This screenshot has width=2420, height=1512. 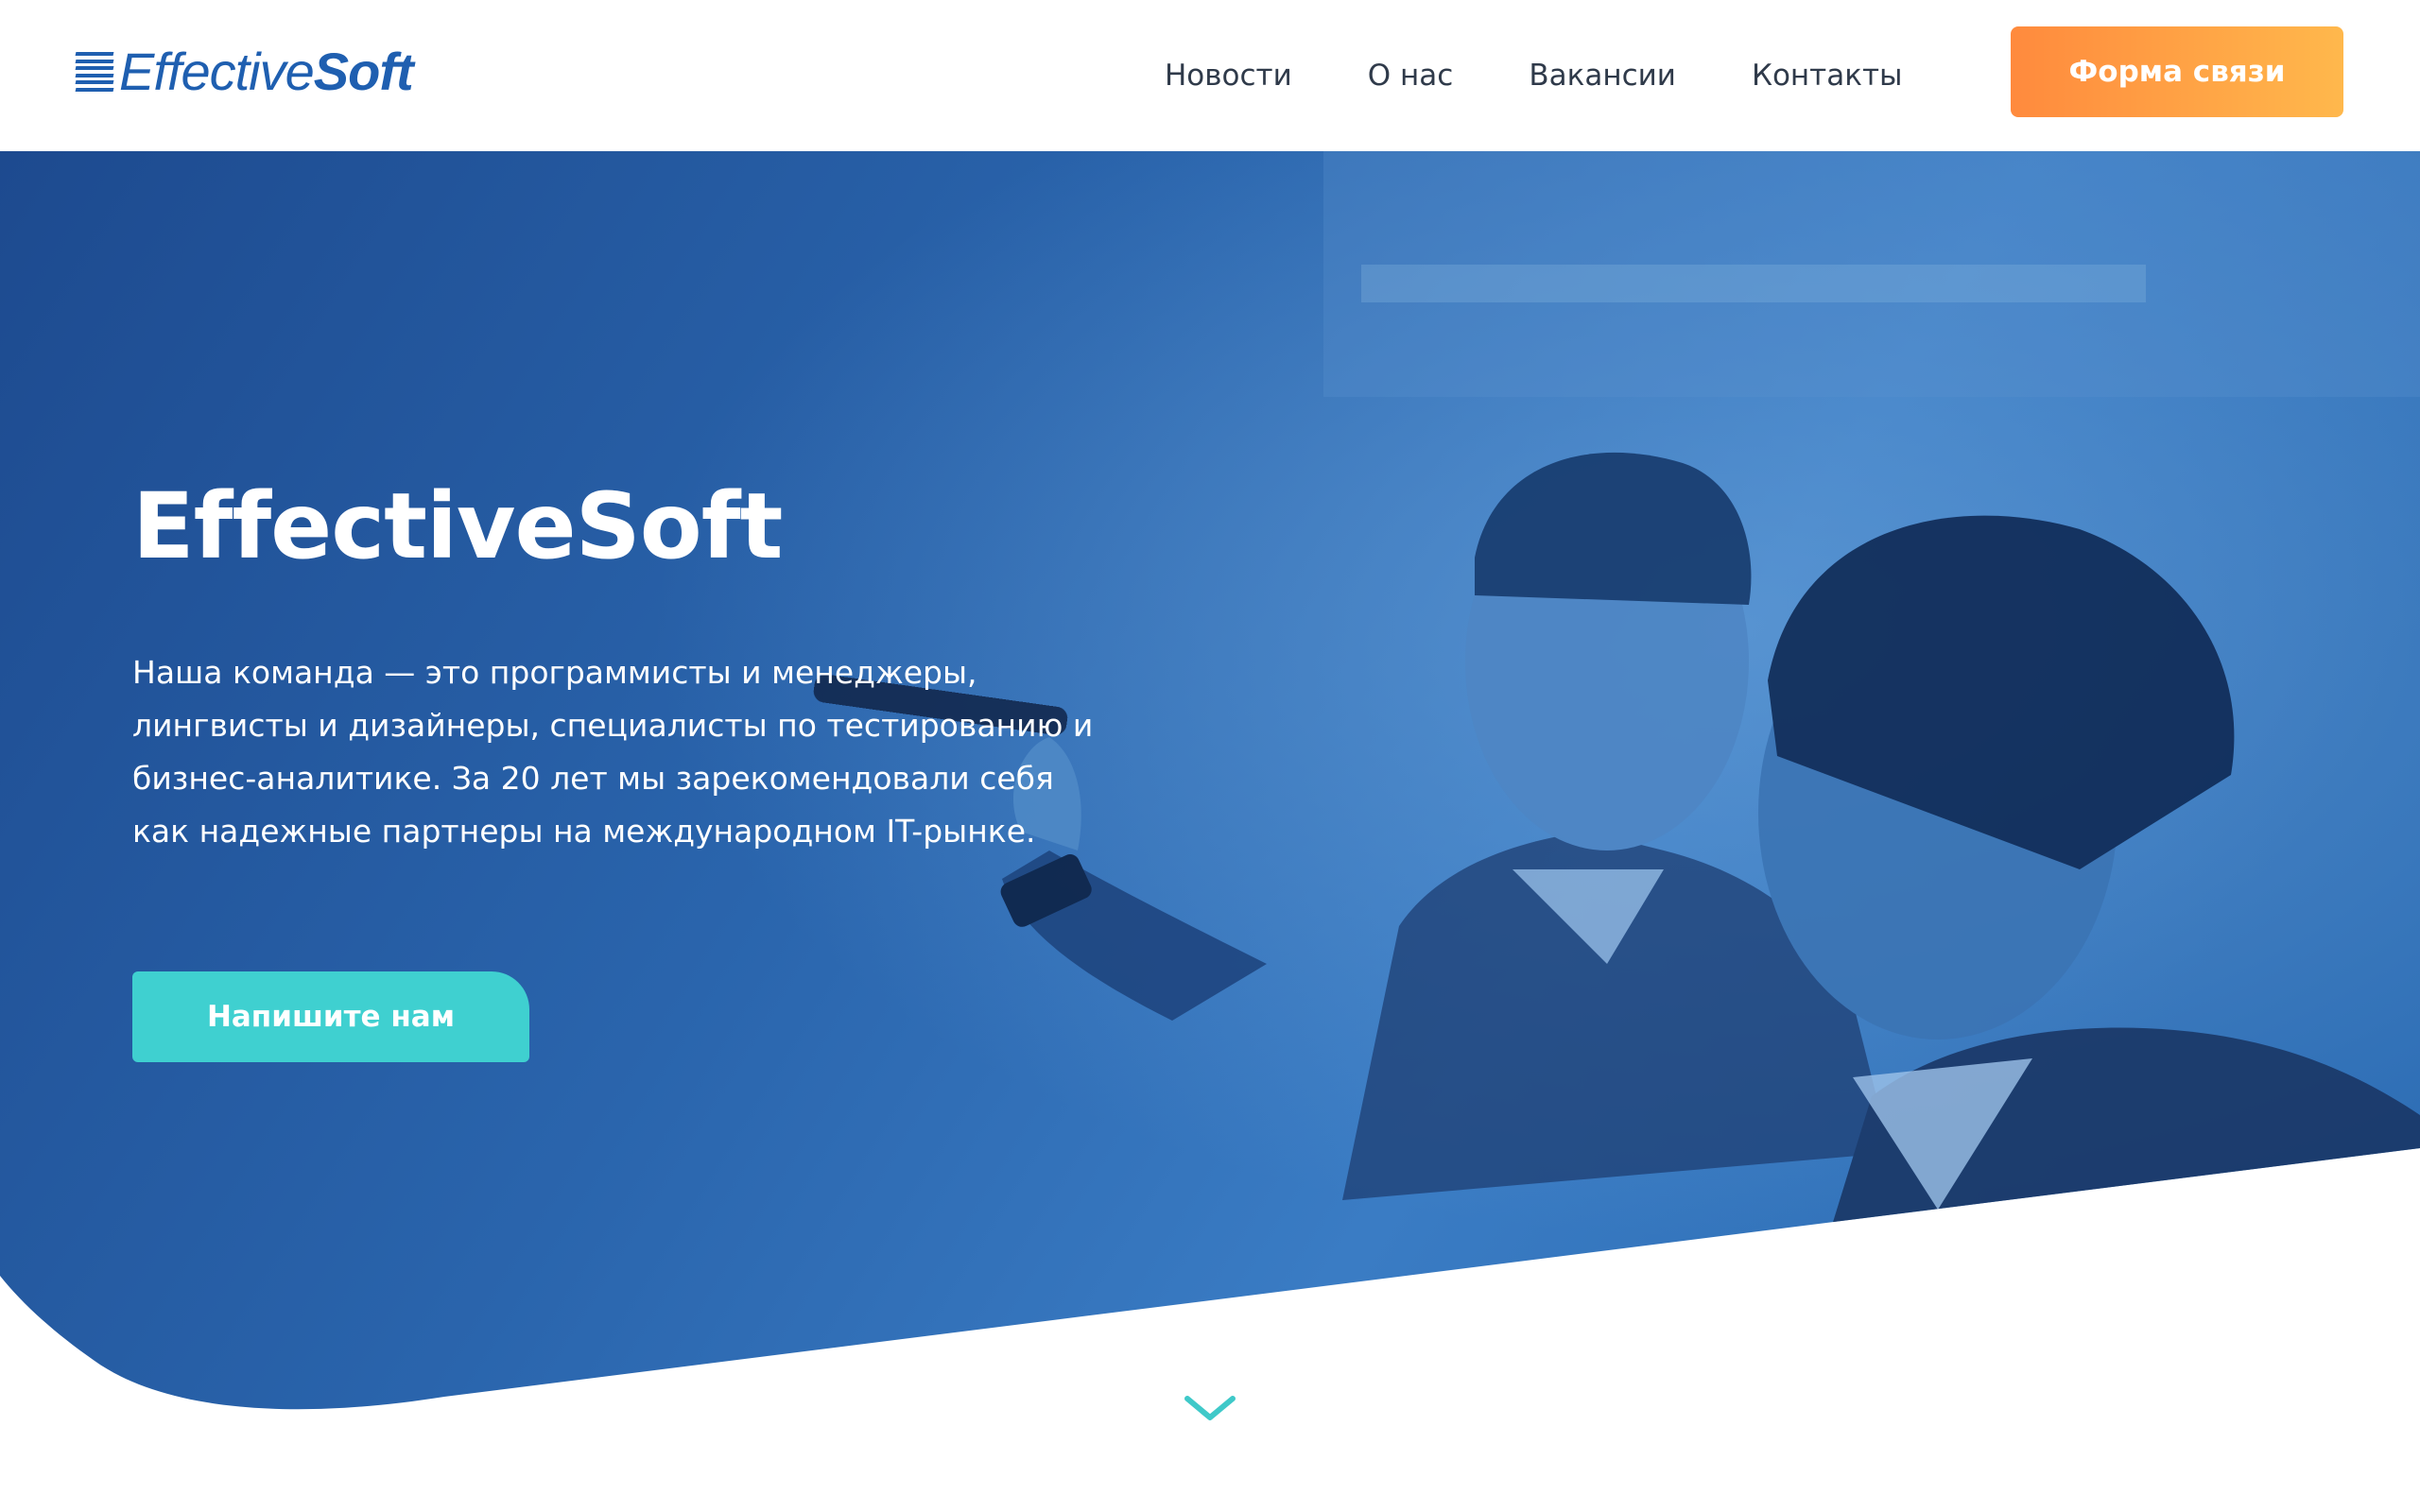 What do you see at coordinates (1411, 75) in the screenshot?
I see `nav-link-about: О нас` at bounding box center [1411, 75].